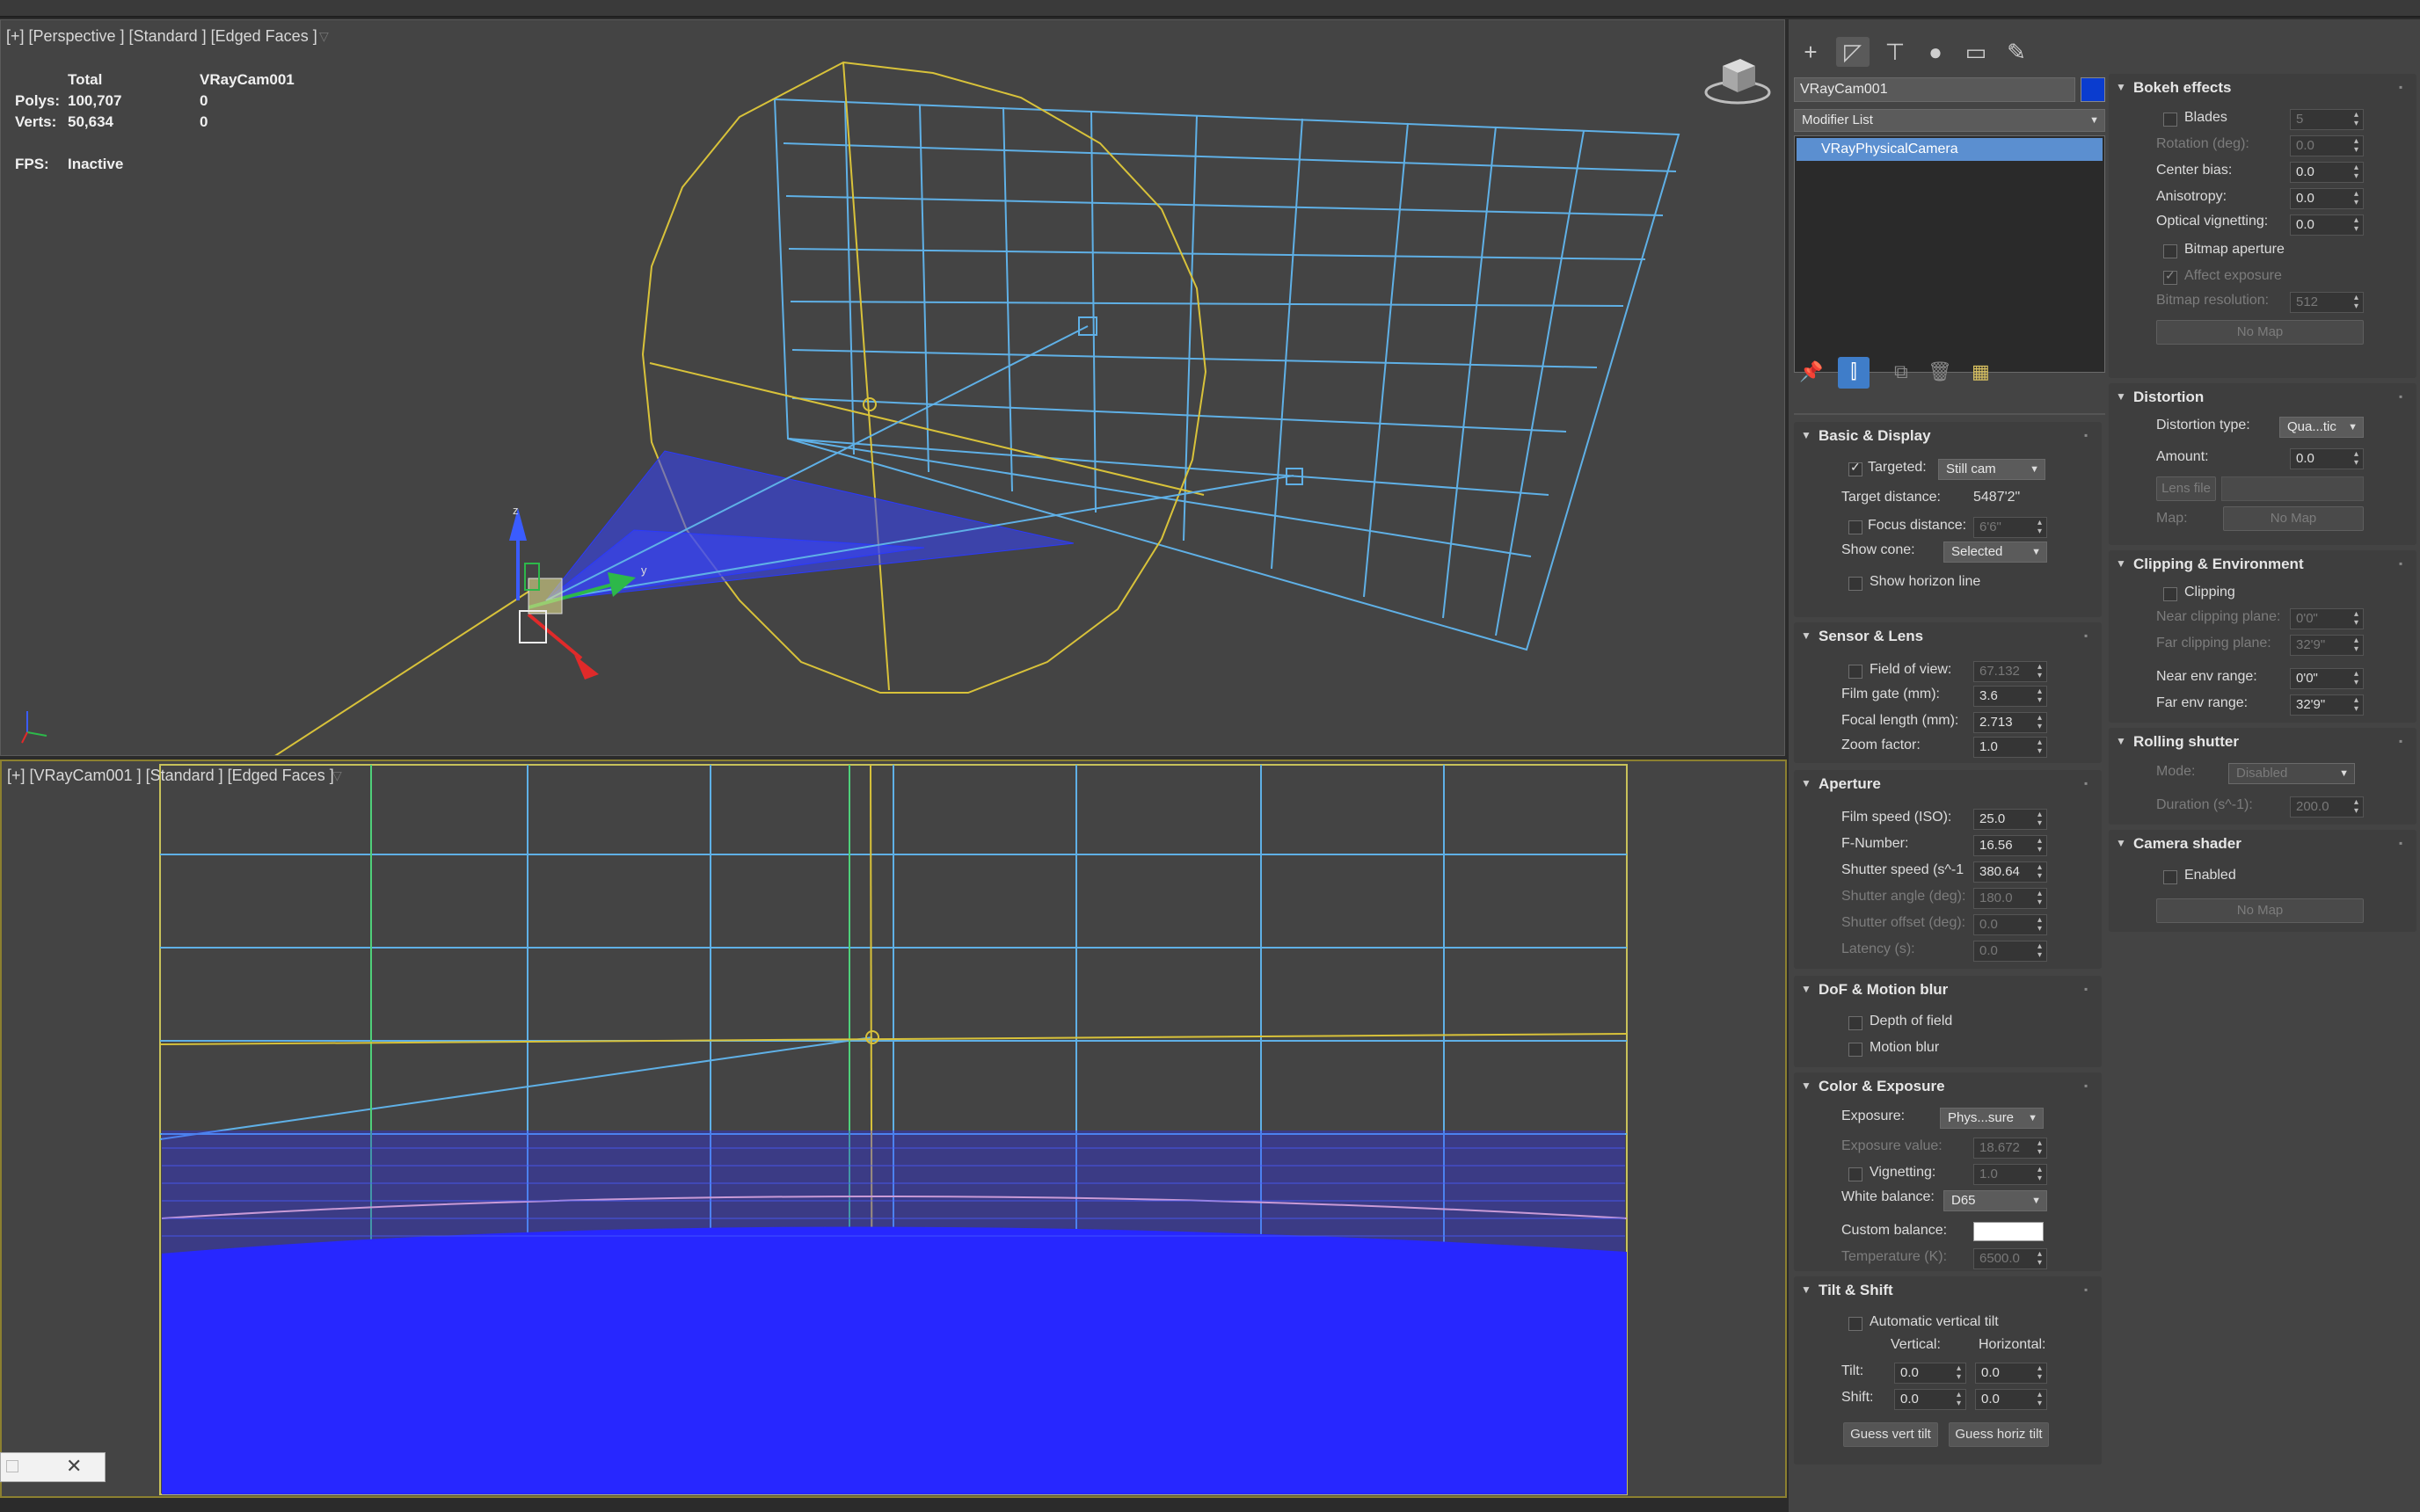 This screenshot has height=1512, width=2420. What do you see at coordinates (1935, 52) in the screenshot?
I see `motion-tab-icon: ●` at bounding box center [1935, 52].